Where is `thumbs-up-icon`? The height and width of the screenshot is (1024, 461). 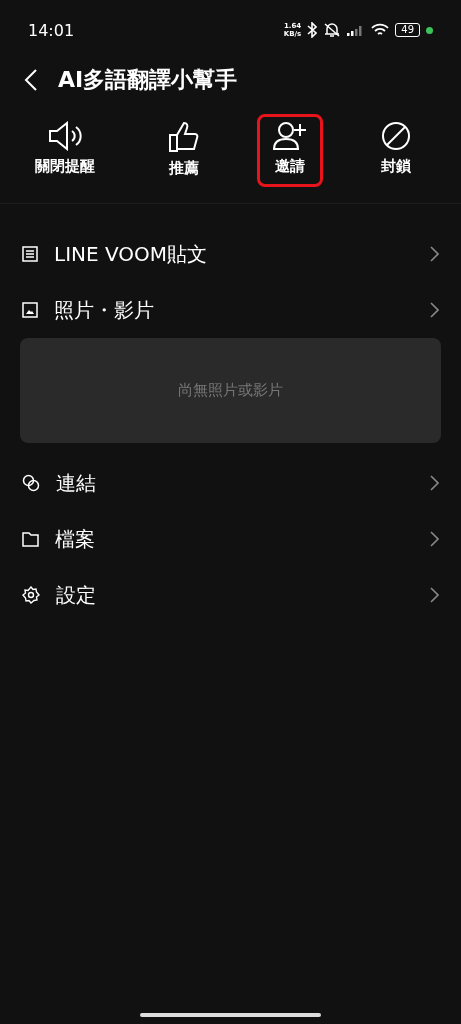 thumbs-up-icon is located at coordinates (184, 137).